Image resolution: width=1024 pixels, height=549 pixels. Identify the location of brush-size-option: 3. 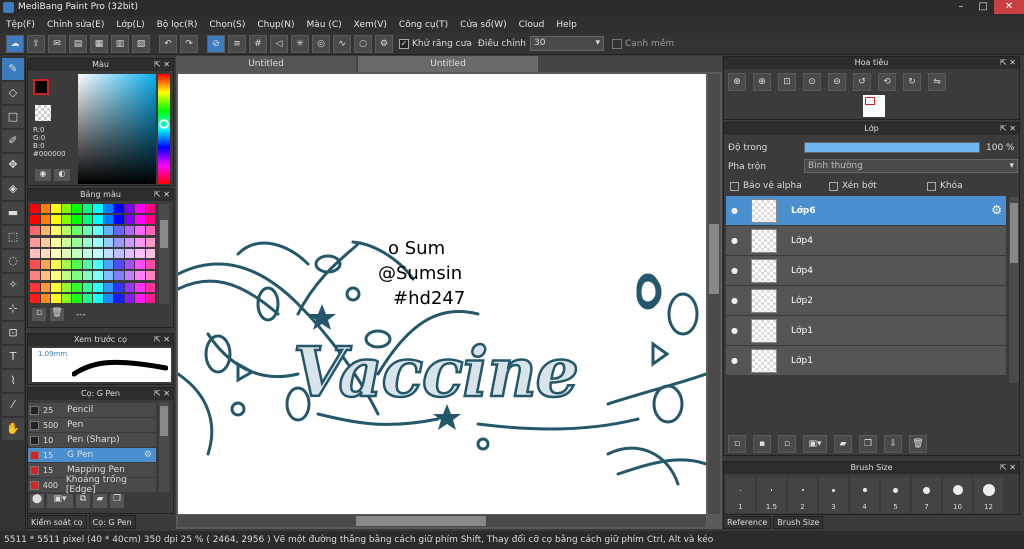
(833, 495).